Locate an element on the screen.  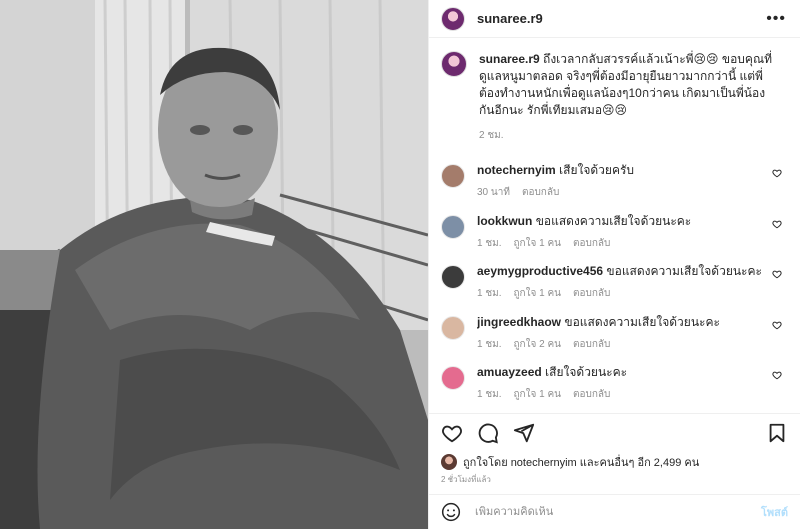
add-comment-bar: โพสต์ is located at coordinates (614, 511).